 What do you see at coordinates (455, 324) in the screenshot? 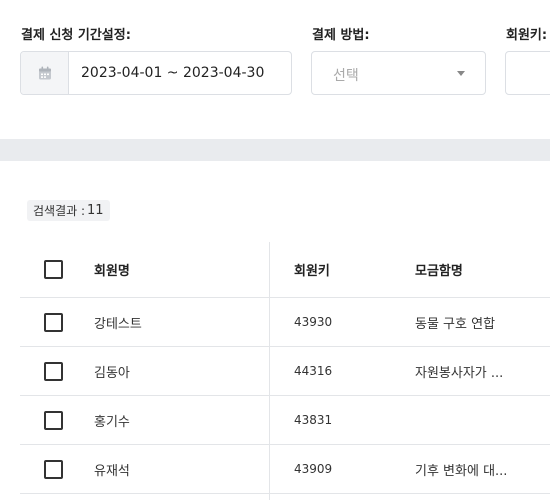
I see `fund-name-cell: 동물 구호 연합` at bounding box center [455, 324].